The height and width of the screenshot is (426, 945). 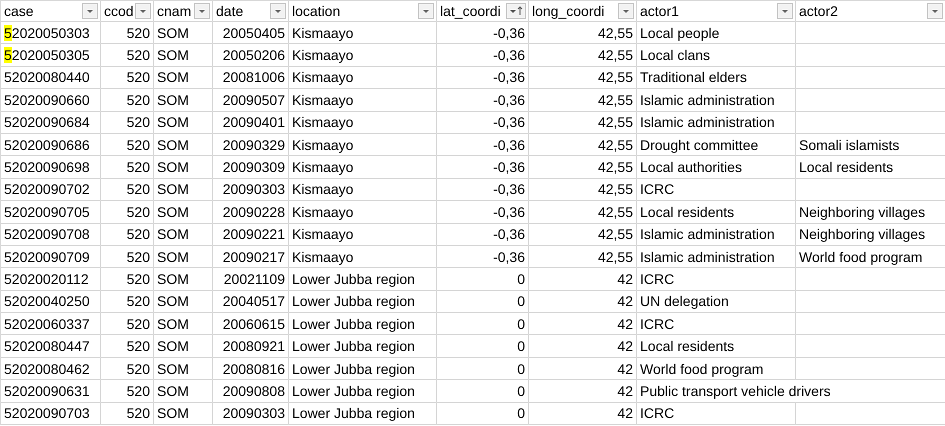 I want to click on table-cell: 52020080462, so click(x=50, y=368).